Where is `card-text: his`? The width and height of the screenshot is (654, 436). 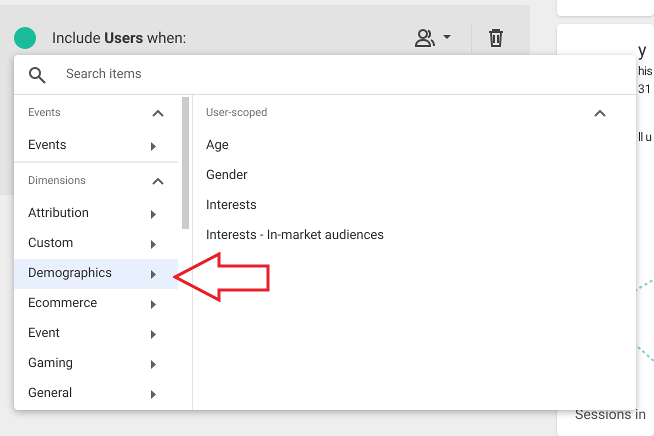 card-text: his is located at coordinates (645, 71).